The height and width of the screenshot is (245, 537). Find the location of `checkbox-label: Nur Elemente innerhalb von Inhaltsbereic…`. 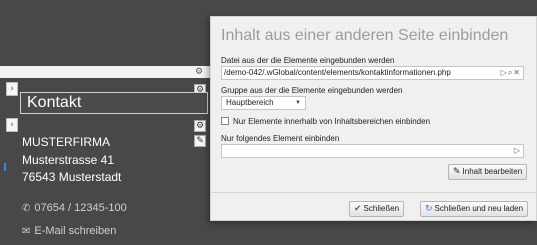

checkbox-label: Nur Elemente innerhalb von Inhaltsbereic… is located at coordinates (332, 121).